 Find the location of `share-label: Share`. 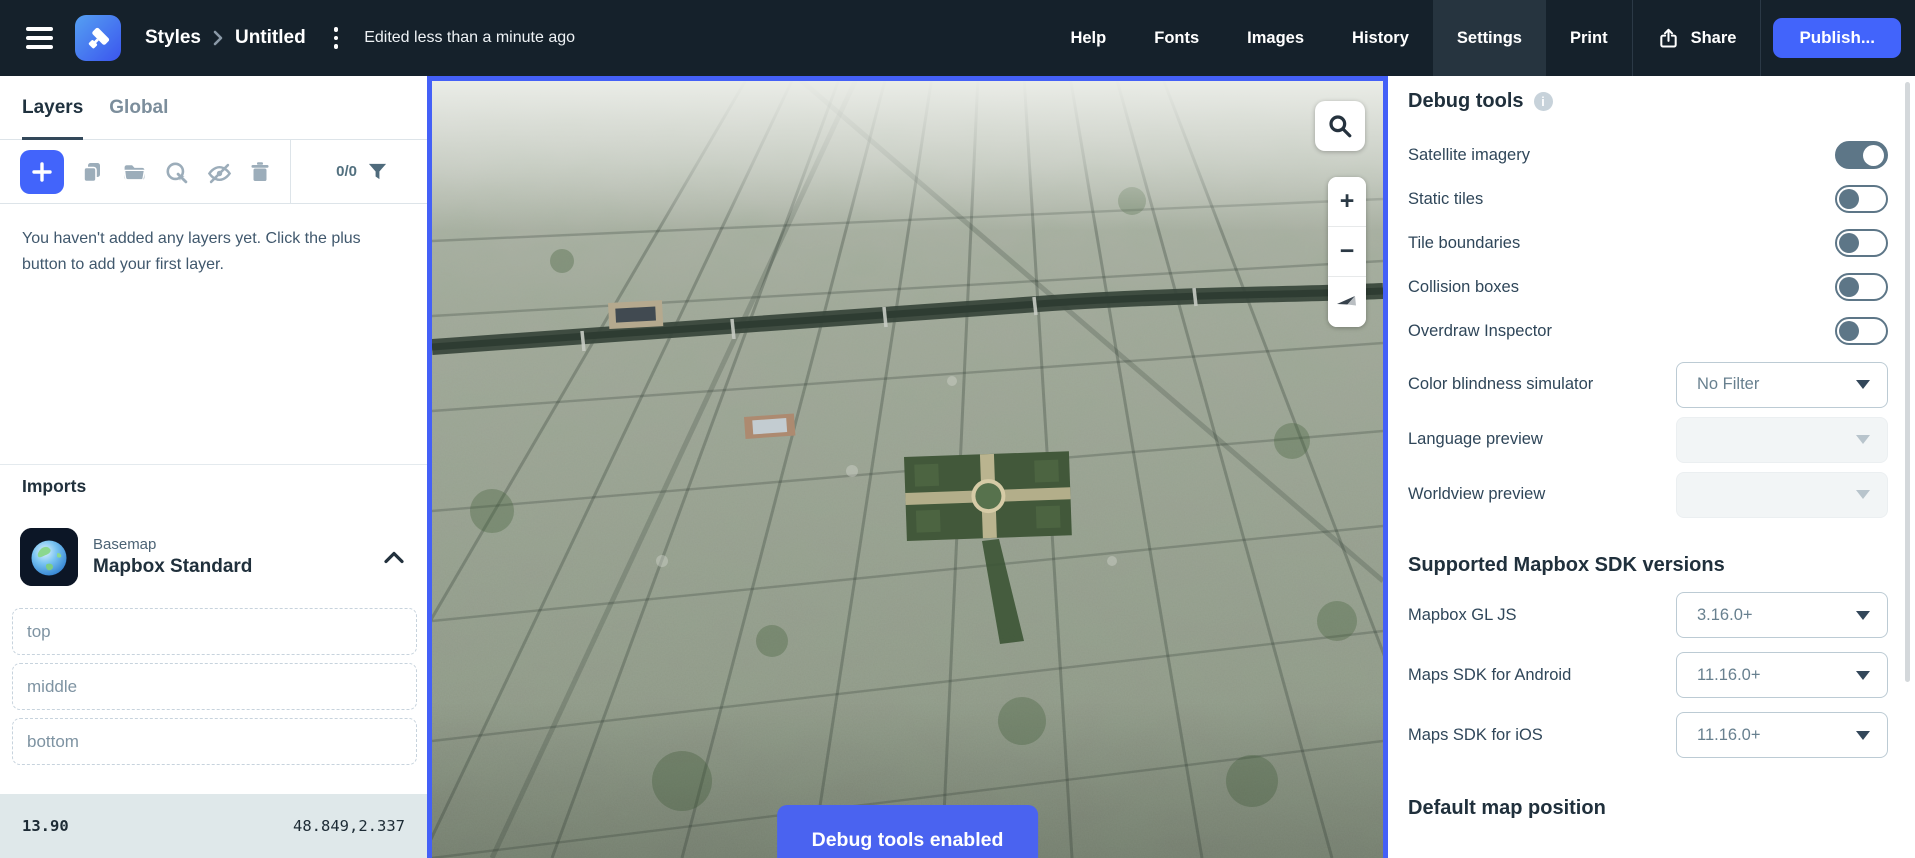

share-label: Share is located at coordinates (1713, 37).